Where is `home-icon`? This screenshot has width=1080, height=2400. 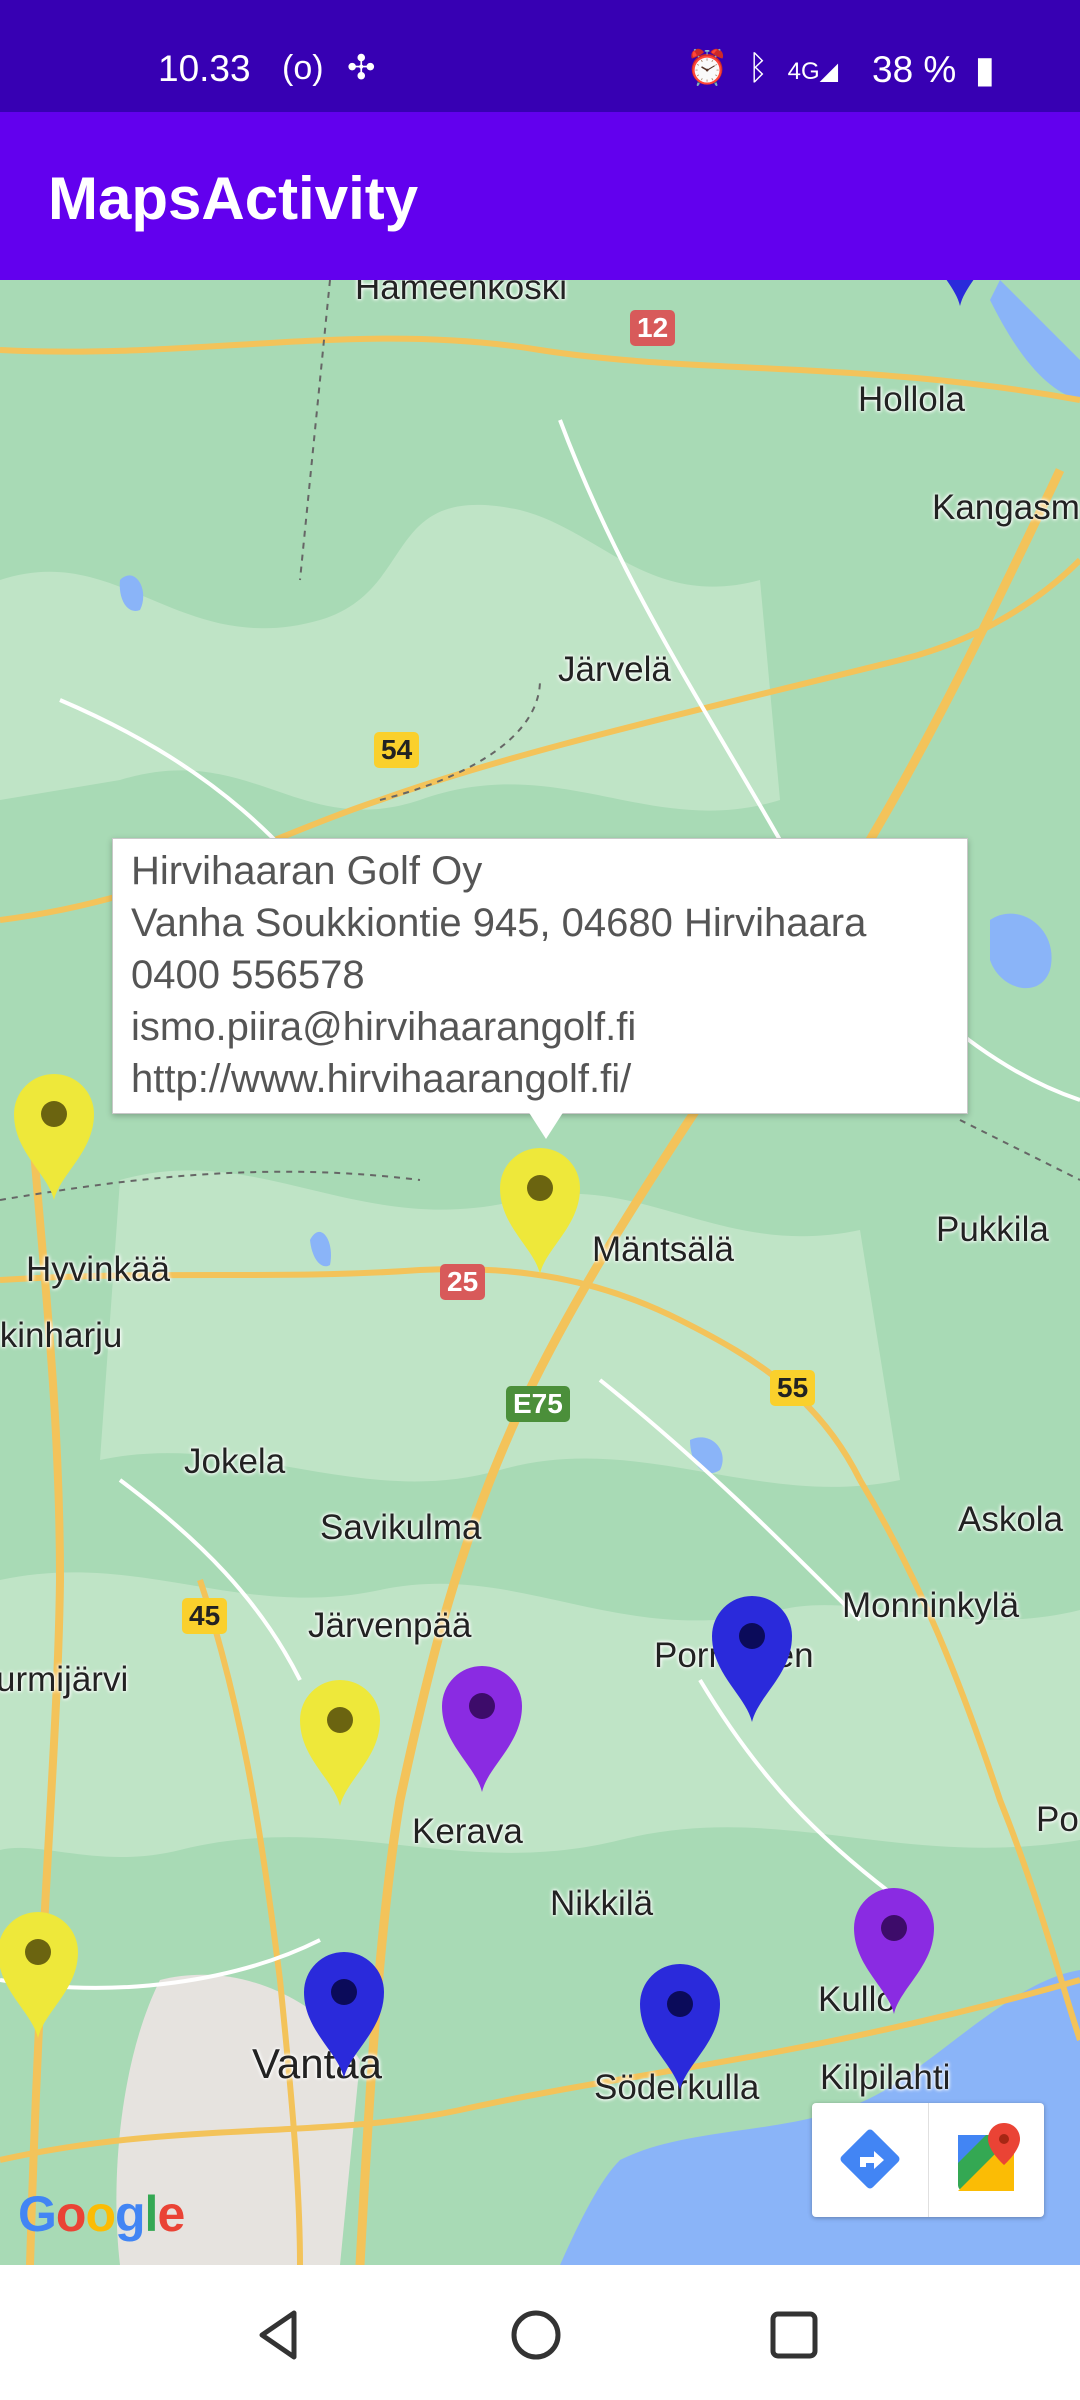
home-icon is located at coordinates (536, 2335).